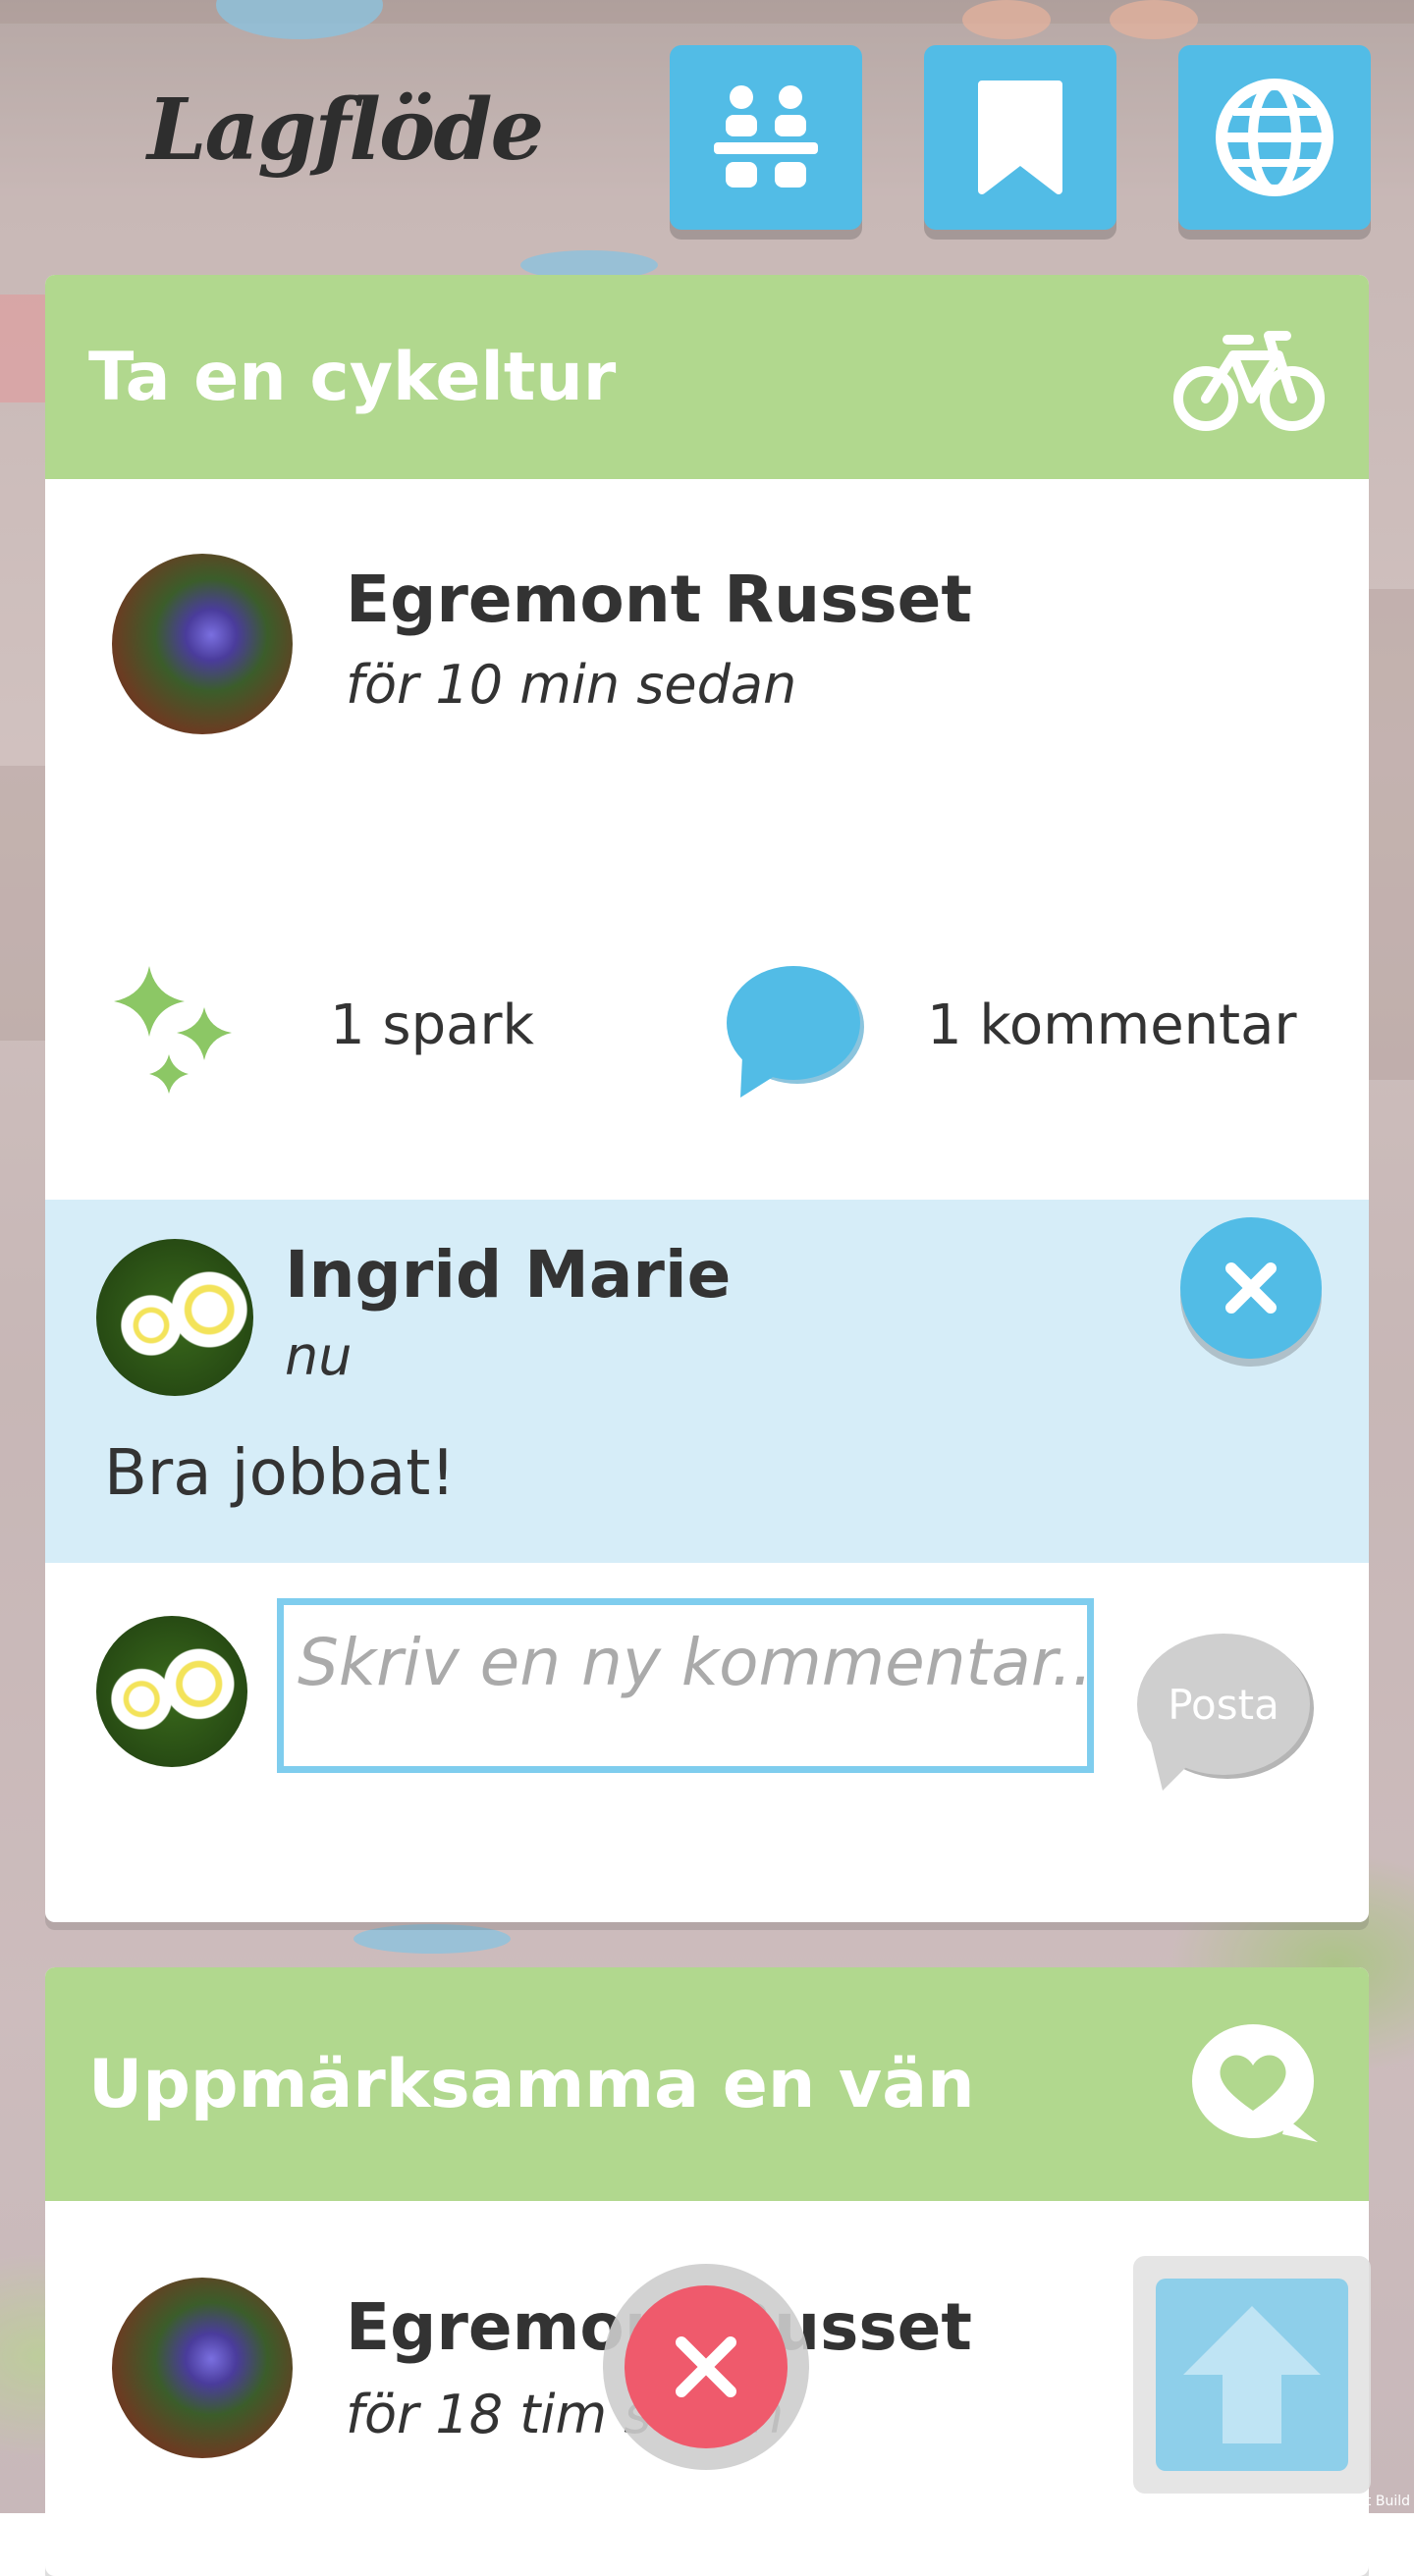 Image resolution: width=1414 pixels, height=2576 pixels. Describe the element at coordinates (345, 130) in the screenshot. I see `app-logo: Lagflöde` at that location.